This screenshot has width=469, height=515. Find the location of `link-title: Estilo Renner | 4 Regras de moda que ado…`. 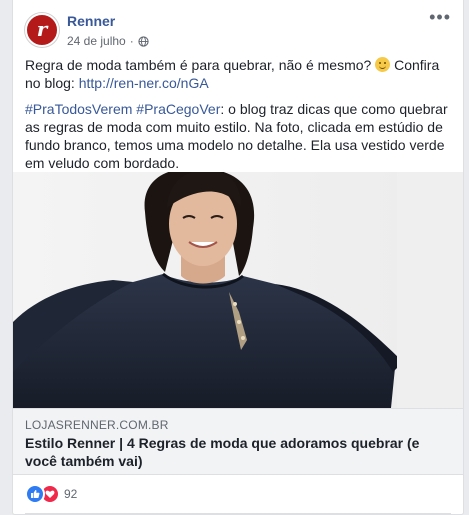

link-title: Estilo Renner | 4 Regras de moda que ado… is located at coordinates (237, 452).